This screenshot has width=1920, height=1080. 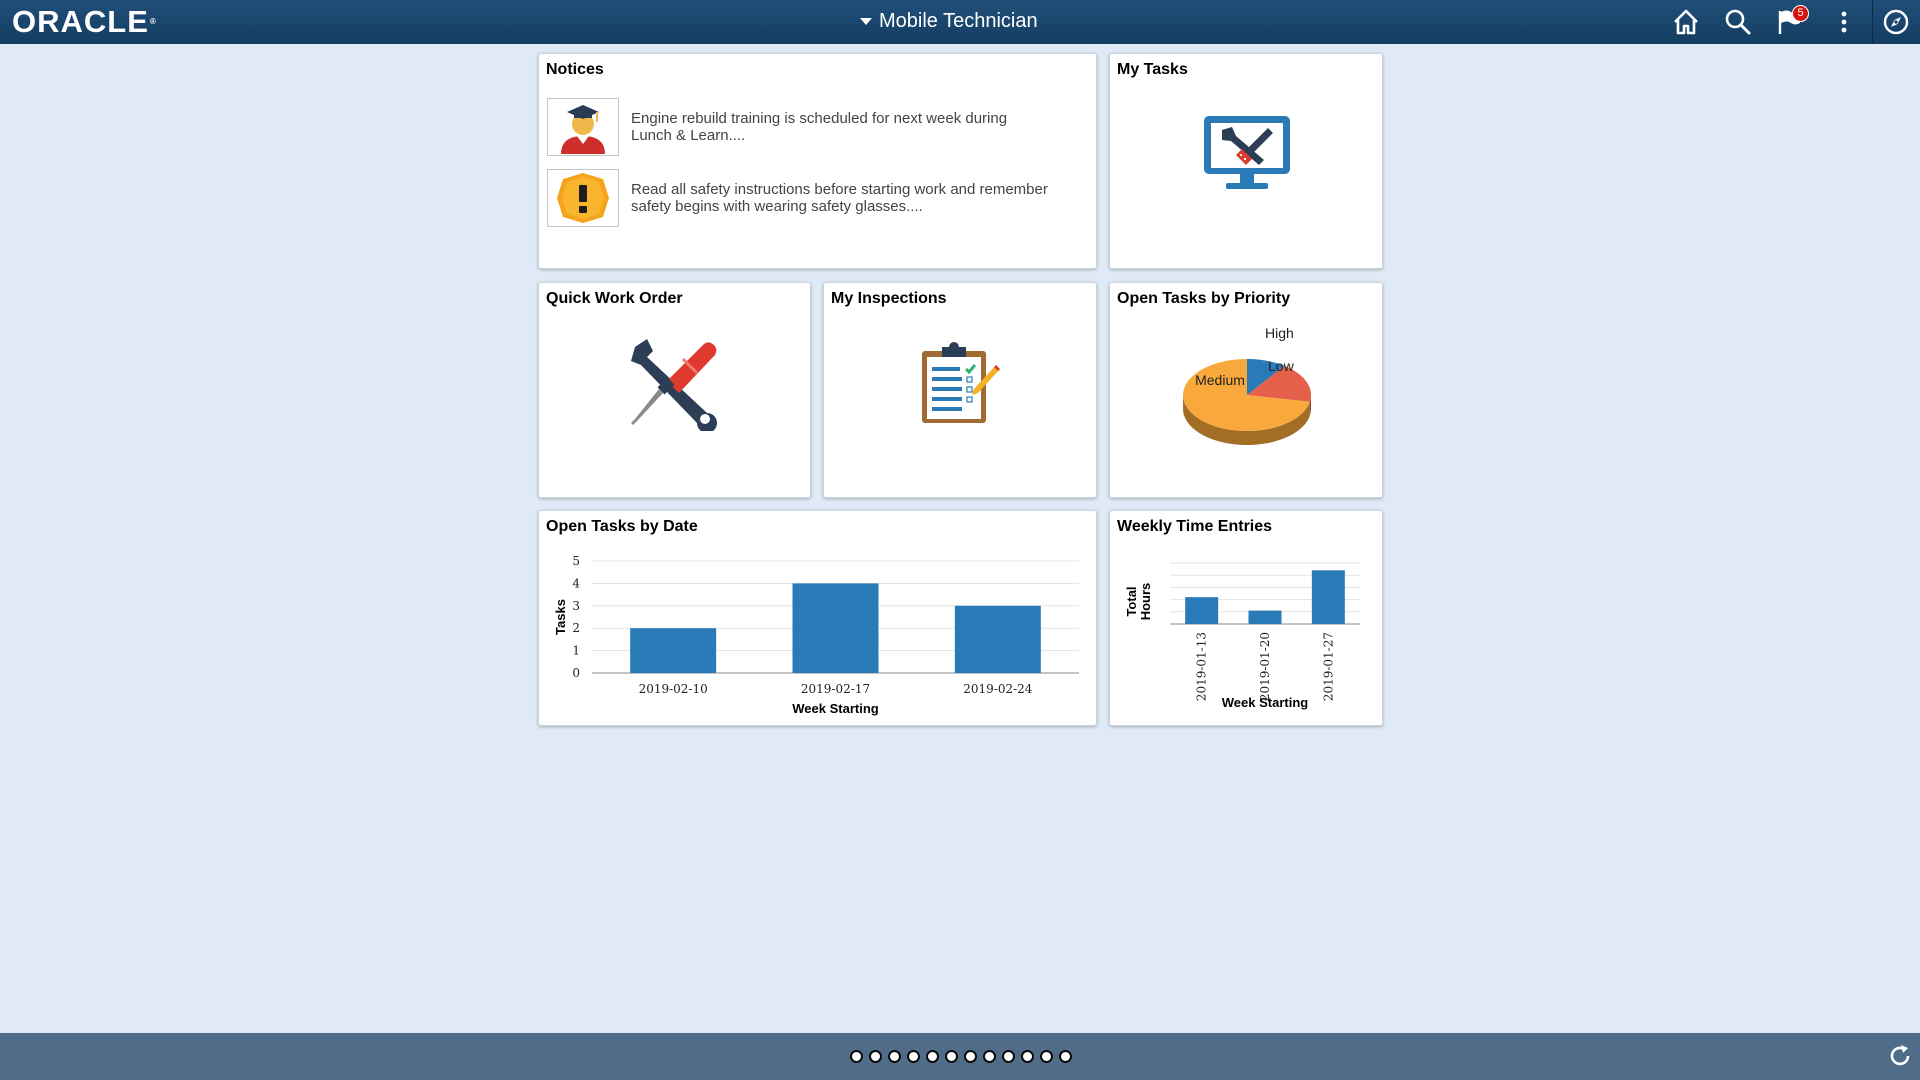 What do you see at coordinates (1844, 22) in the screenshot?
I see `actions-menu-icon` at bounding box center [1844, 22].